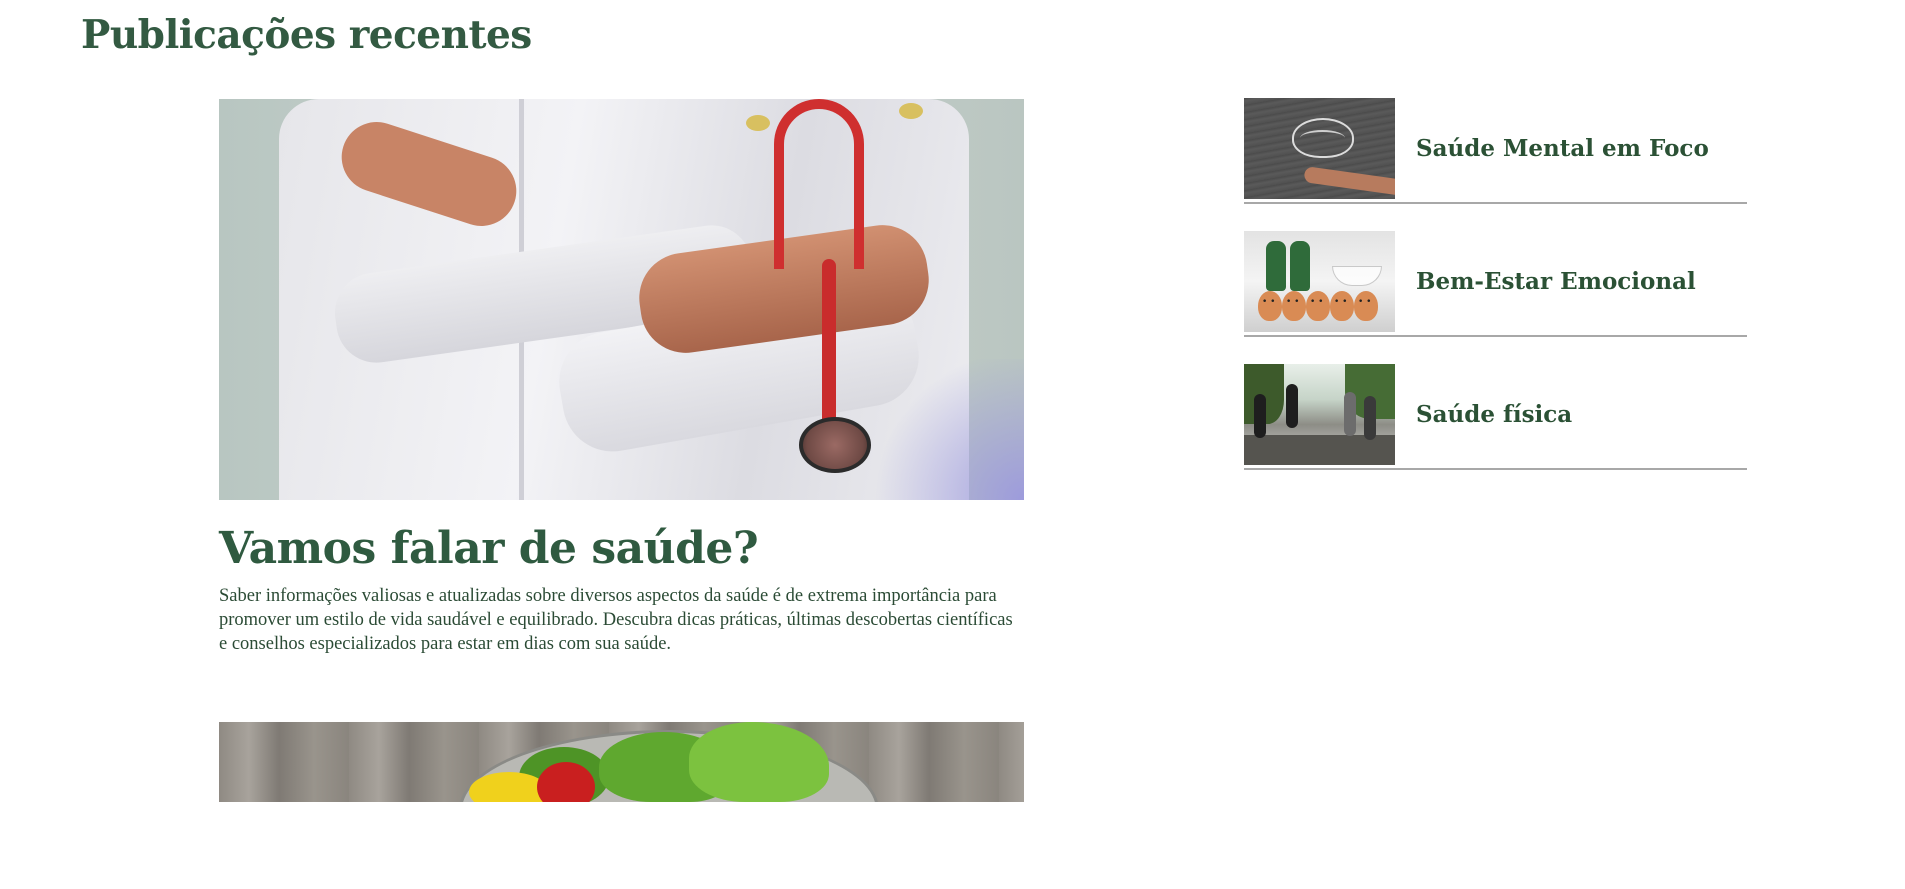 The height and width of the screenshot is (889, 1905). I want to click on second-article-image-salad, so click(621, 762).